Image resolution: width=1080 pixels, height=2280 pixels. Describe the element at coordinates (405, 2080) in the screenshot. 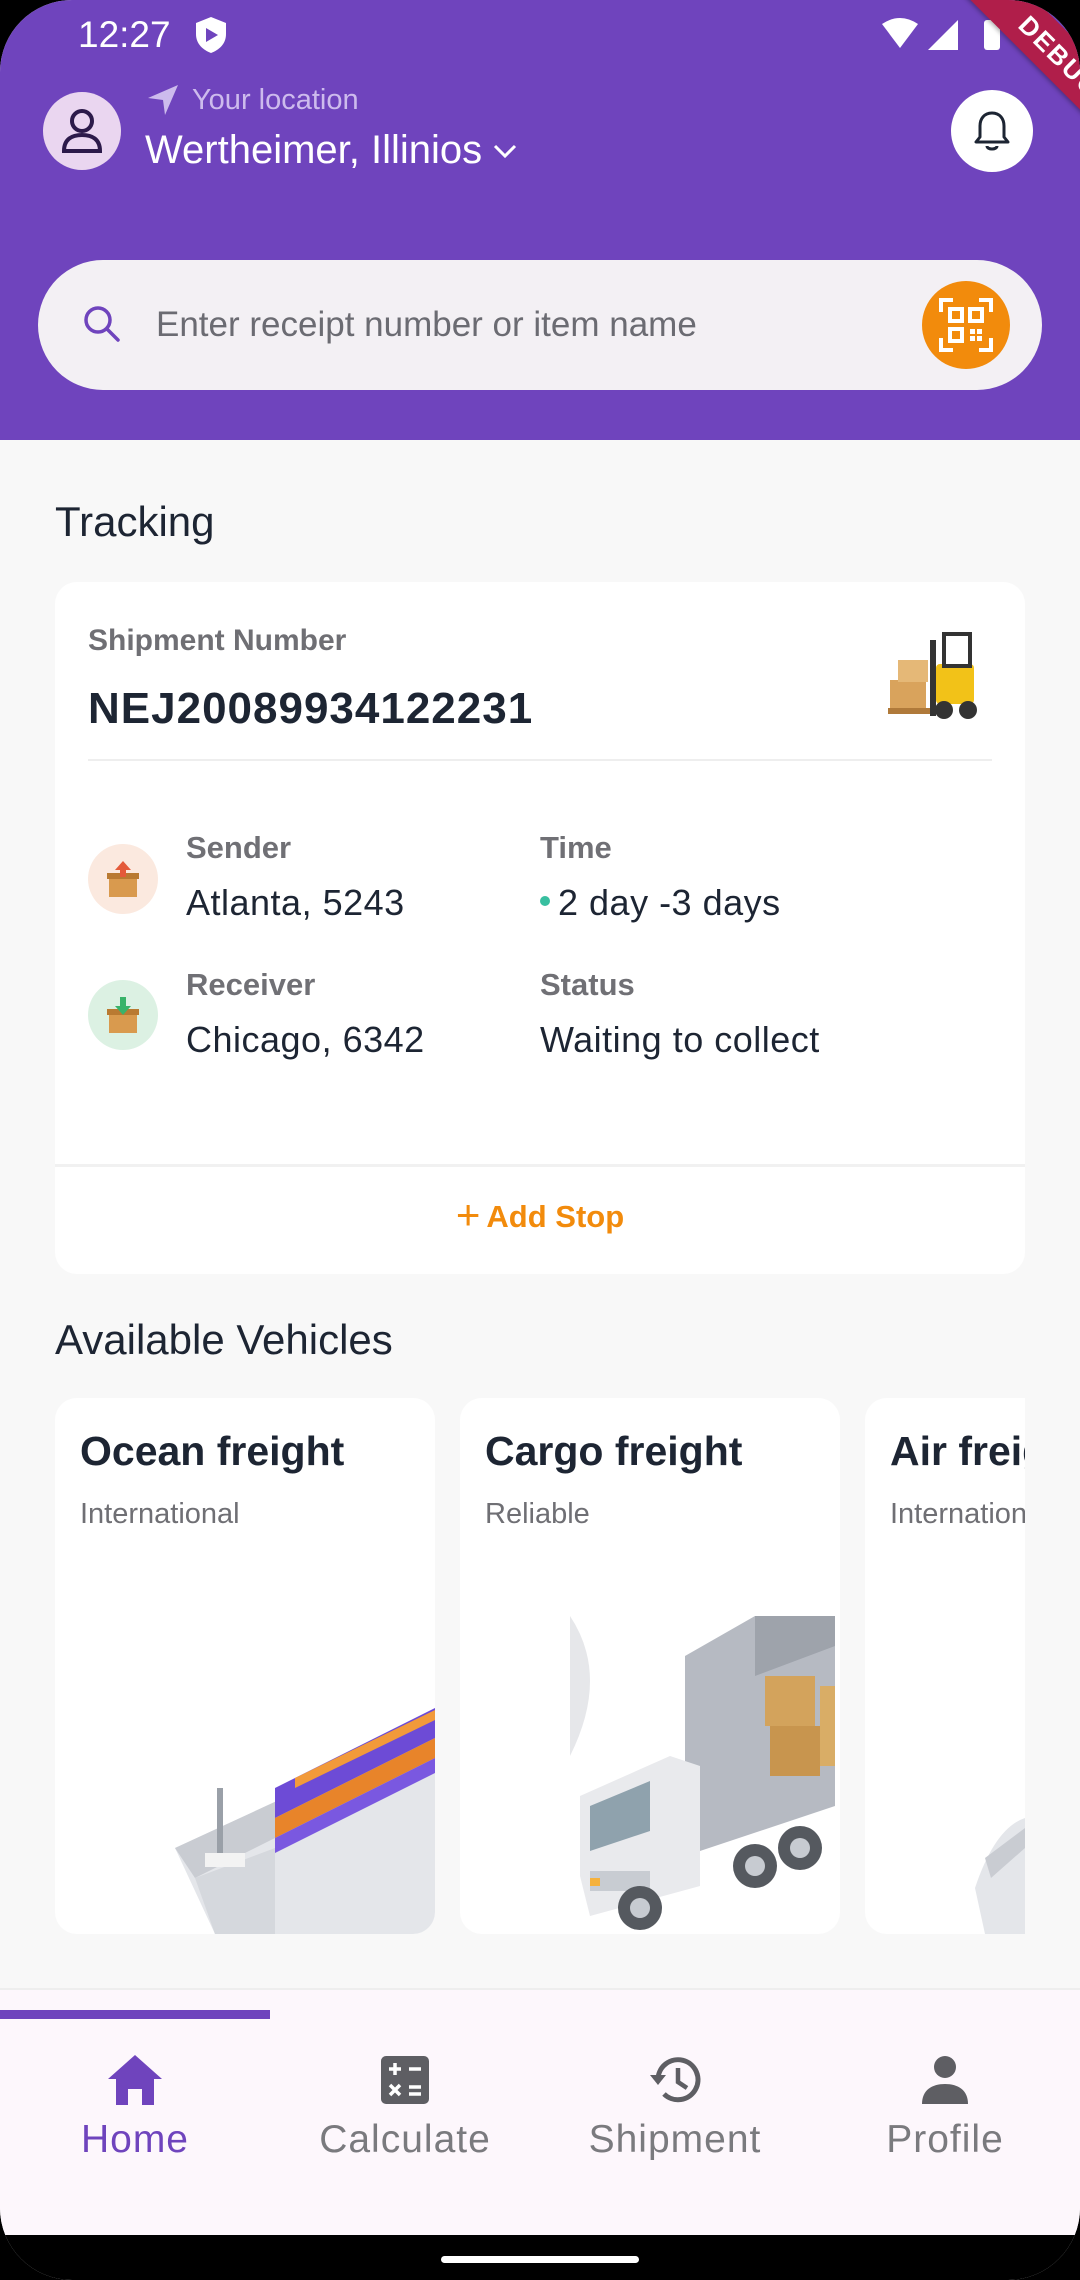

I see `calculator-icon` at that location.